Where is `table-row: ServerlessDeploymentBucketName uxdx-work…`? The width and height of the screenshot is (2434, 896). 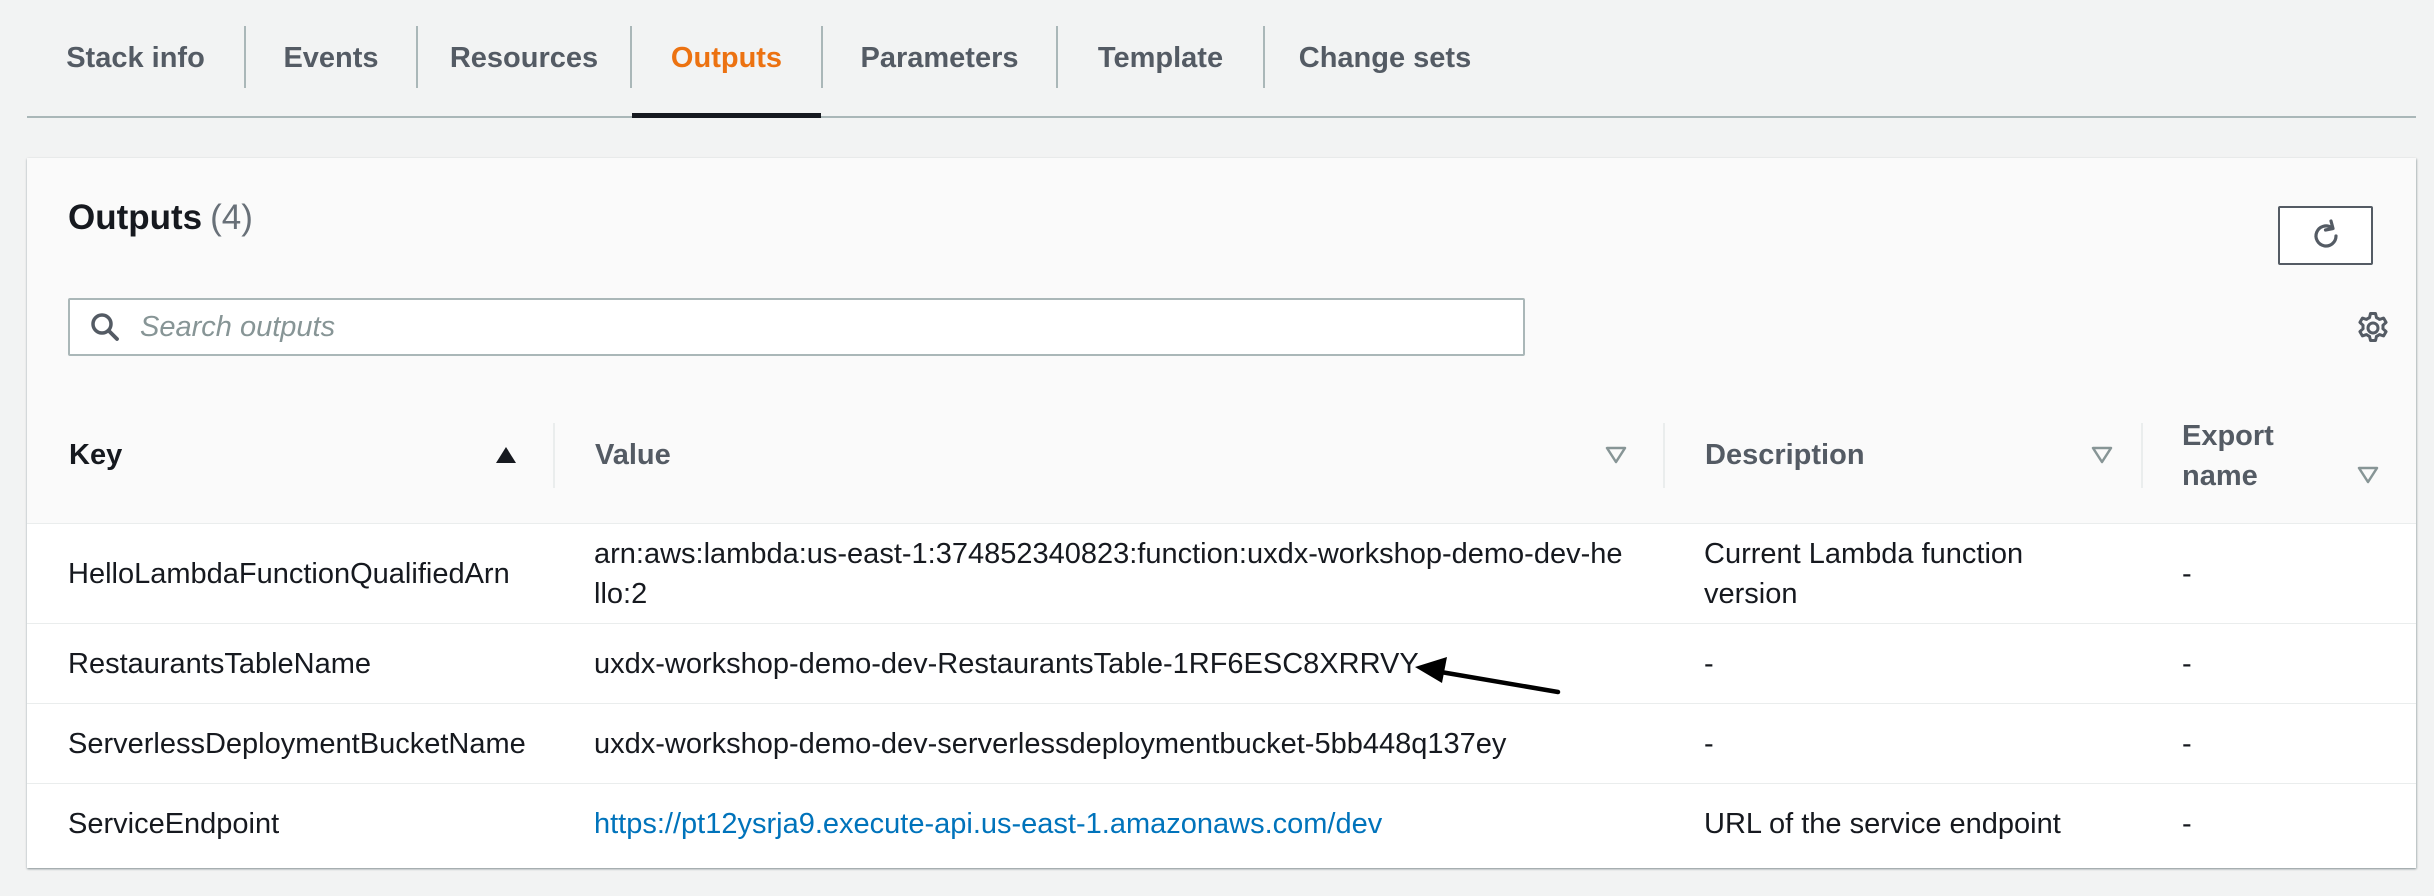 table-row: ServerlessDeploymentBucketName uxdx-work… is located at coordinates (1221, 744).